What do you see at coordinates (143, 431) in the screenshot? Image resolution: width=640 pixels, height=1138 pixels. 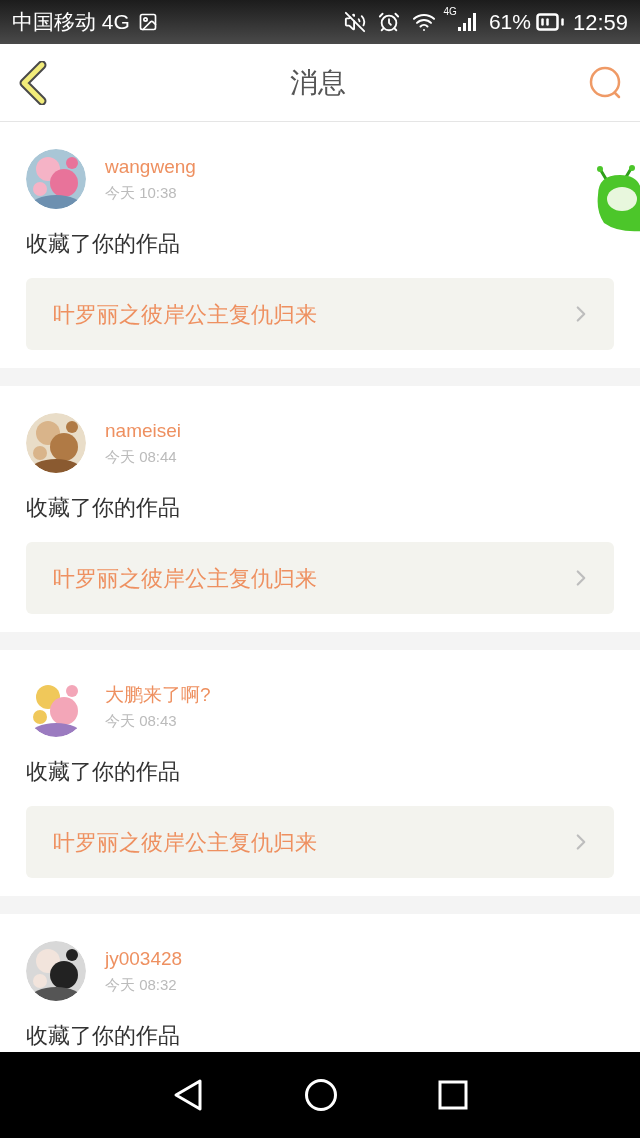 I see `user-name: nameisei` at bounding box center [143, 431].